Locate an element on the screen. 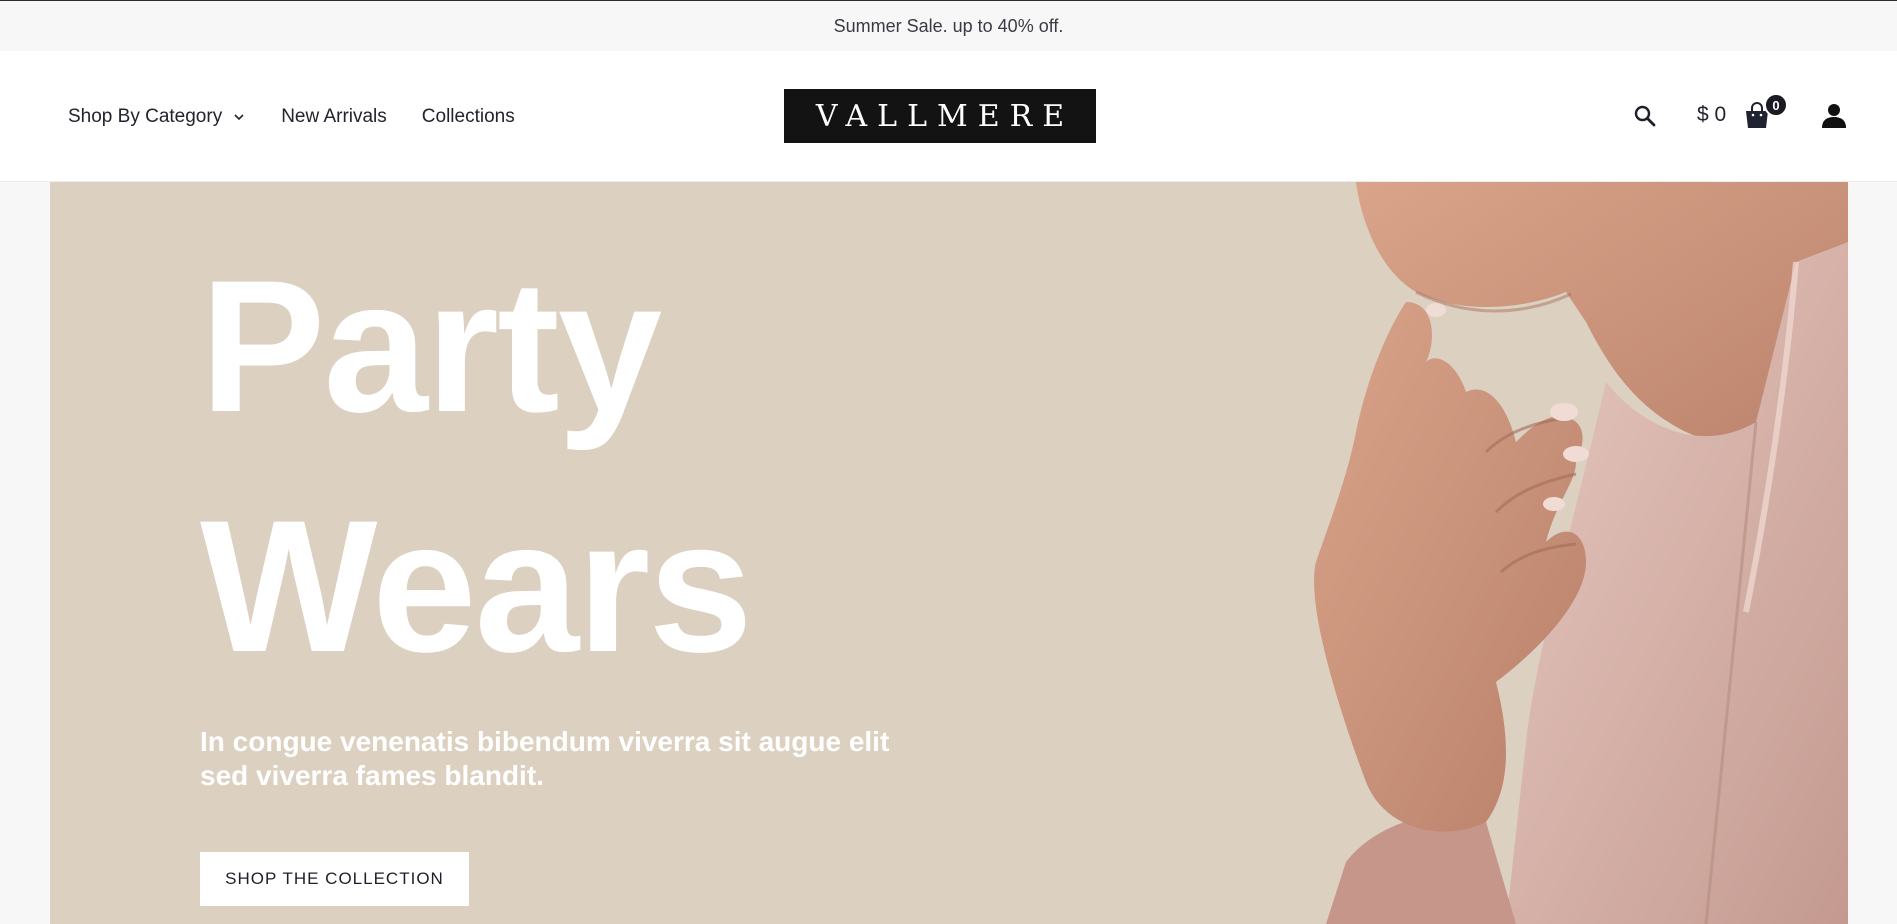 This screenshot has height=924, width=1897. brand-logo-text: VALLMERE is located at coordinates (945, 116).